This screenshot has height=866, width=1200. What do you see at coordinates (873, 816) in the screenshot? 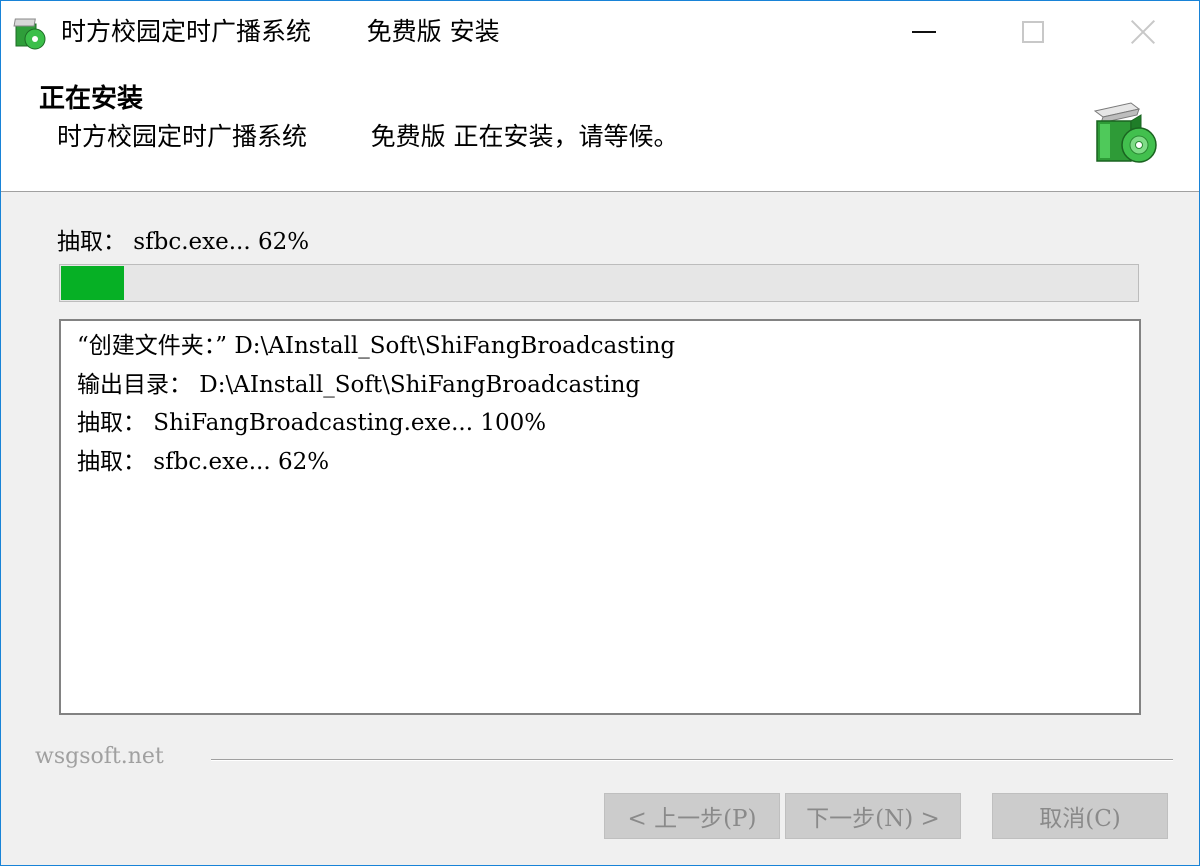
I see `next-button: 下一步(N) >` at bounding box center [873, 816].